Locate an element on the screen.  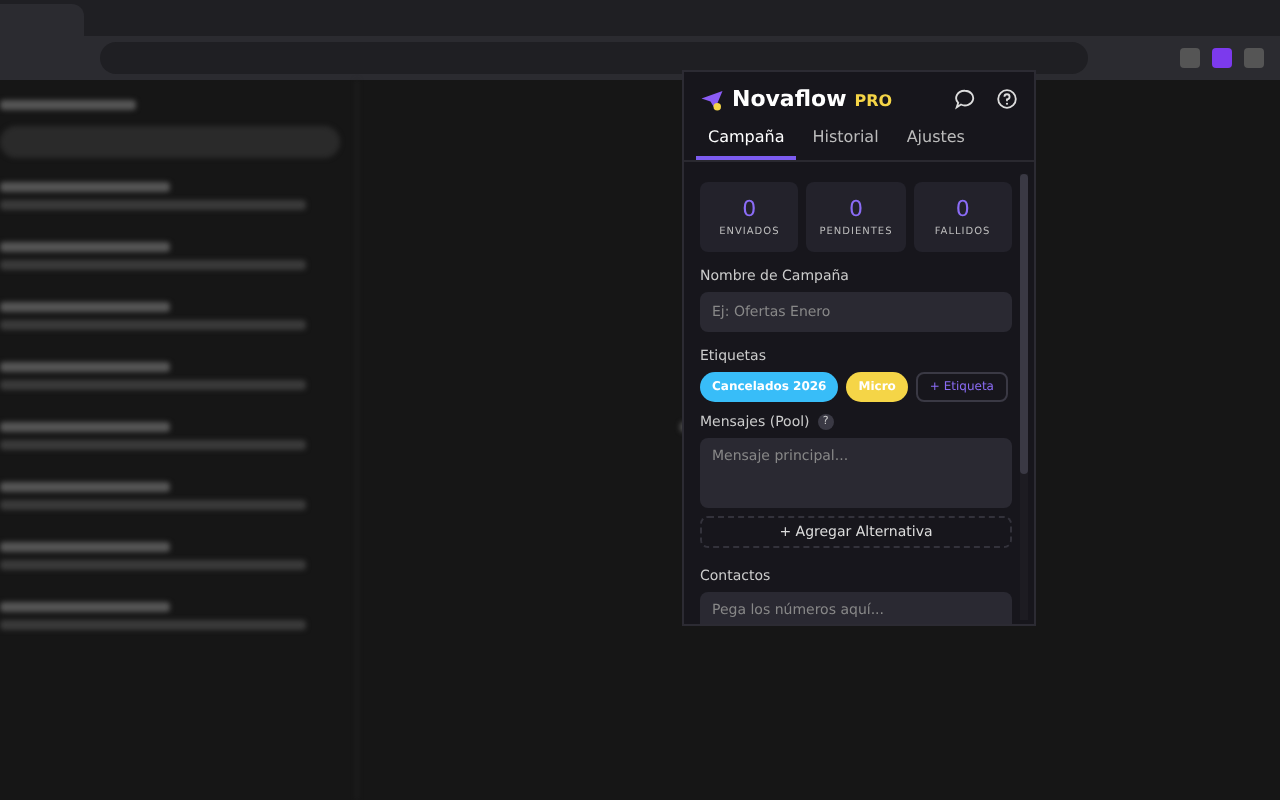
pro-label: PRO is located at coordinates (873, 101).